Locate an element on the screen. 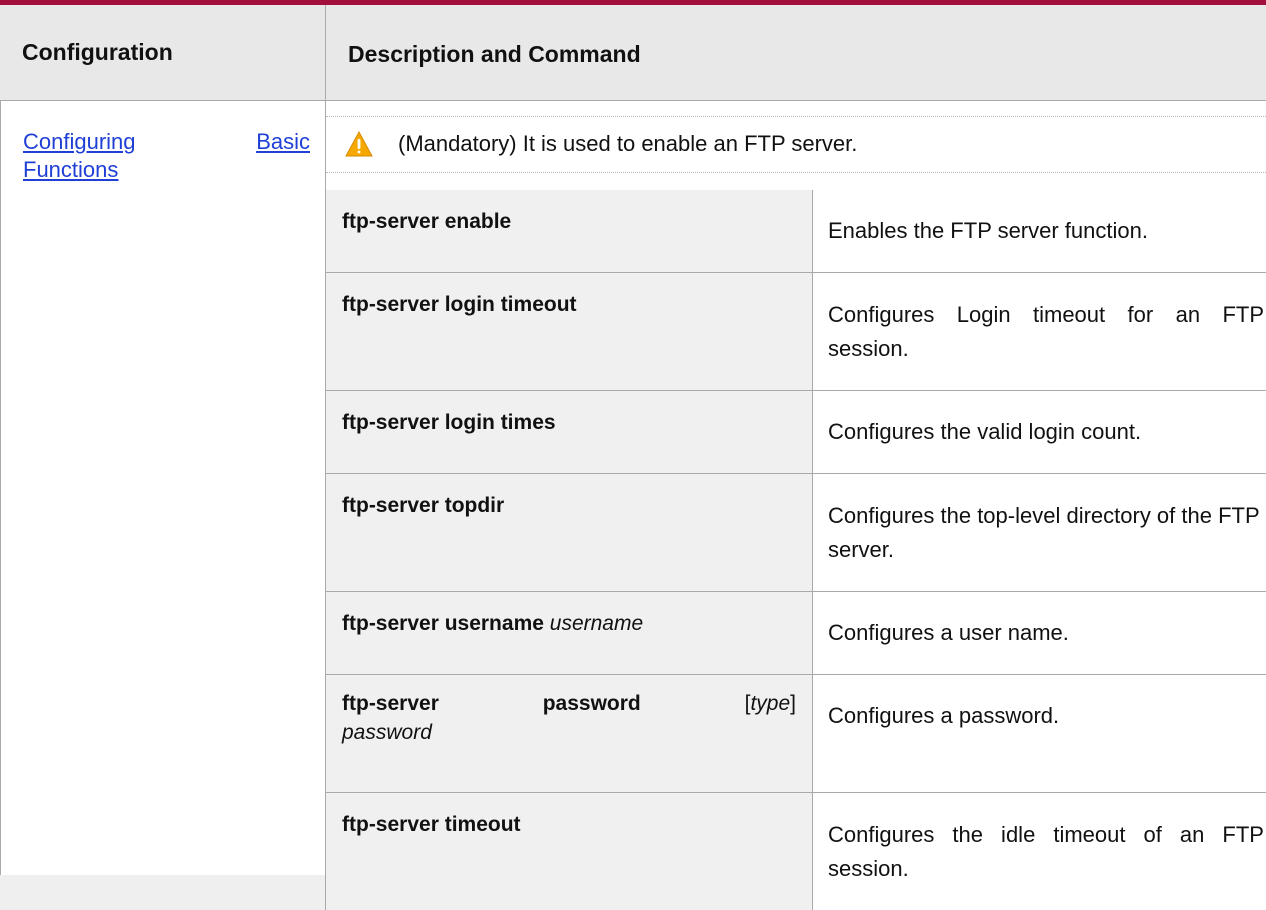  description-text: Configures a password. is located at coordinates (944, 715).